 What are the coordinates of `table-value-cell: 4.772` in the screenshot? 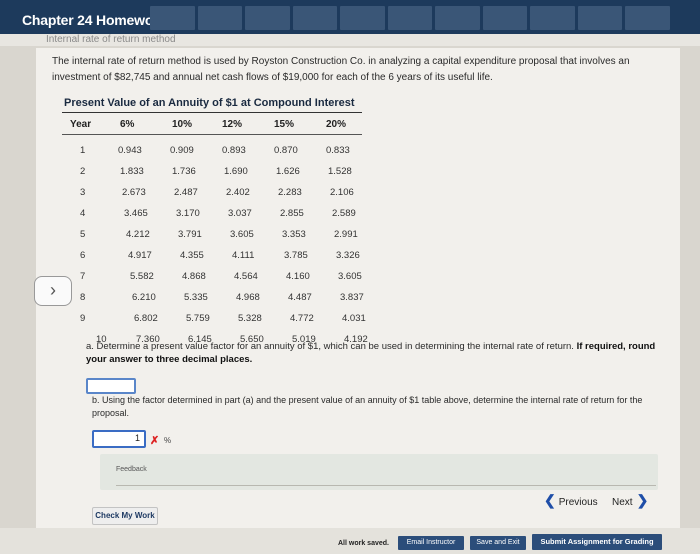 It's located at (302, 318).